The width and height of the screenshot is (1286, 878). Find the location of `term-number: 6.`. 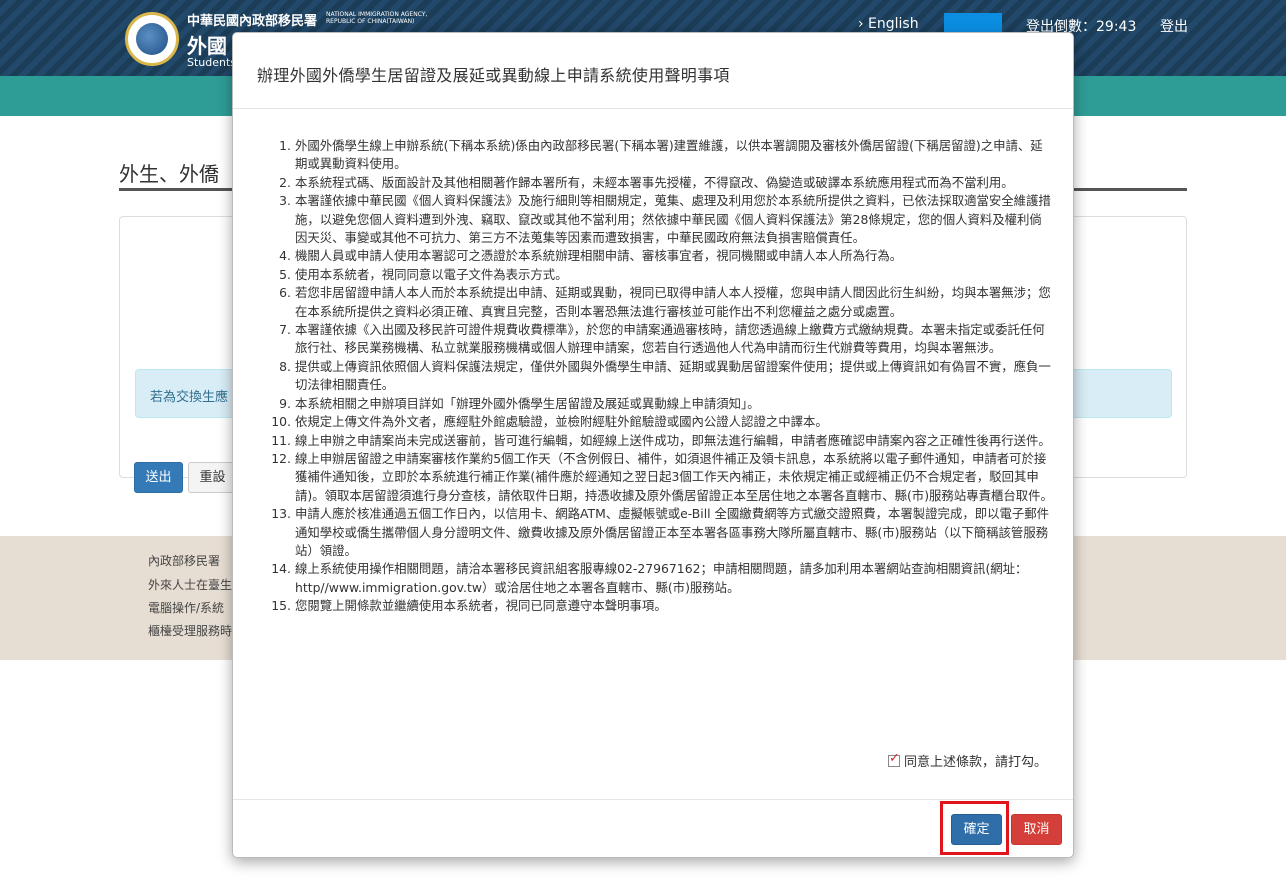

term-number: 6. is located at coordinates (285, 293).